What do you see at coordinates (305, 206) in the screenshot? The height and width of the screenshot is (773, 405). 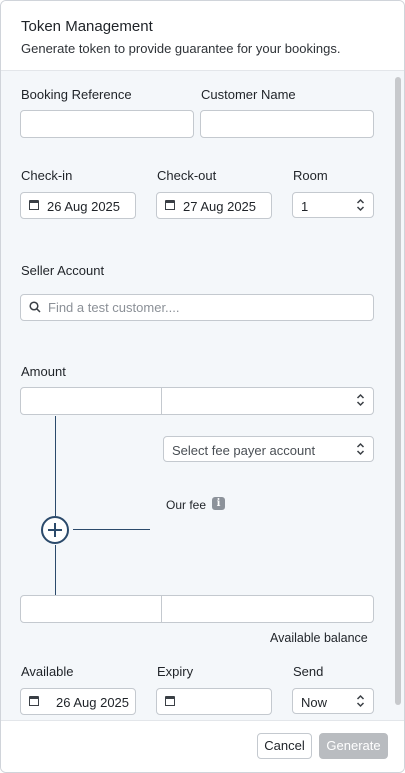 I see `room-value: 1` at bounding box center [305, 206].